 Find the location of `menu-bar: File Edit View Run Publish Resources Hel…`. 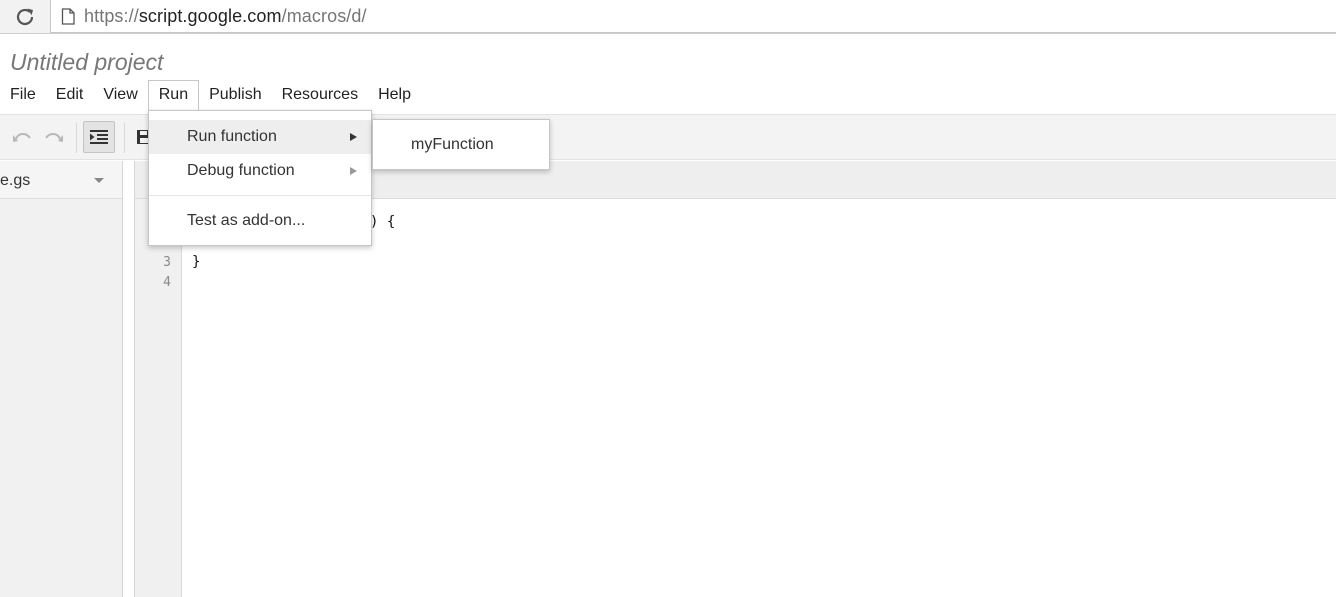

menu-bar: File Edit View Run Publish Resources Hel… is located at coordinates (210, 95).